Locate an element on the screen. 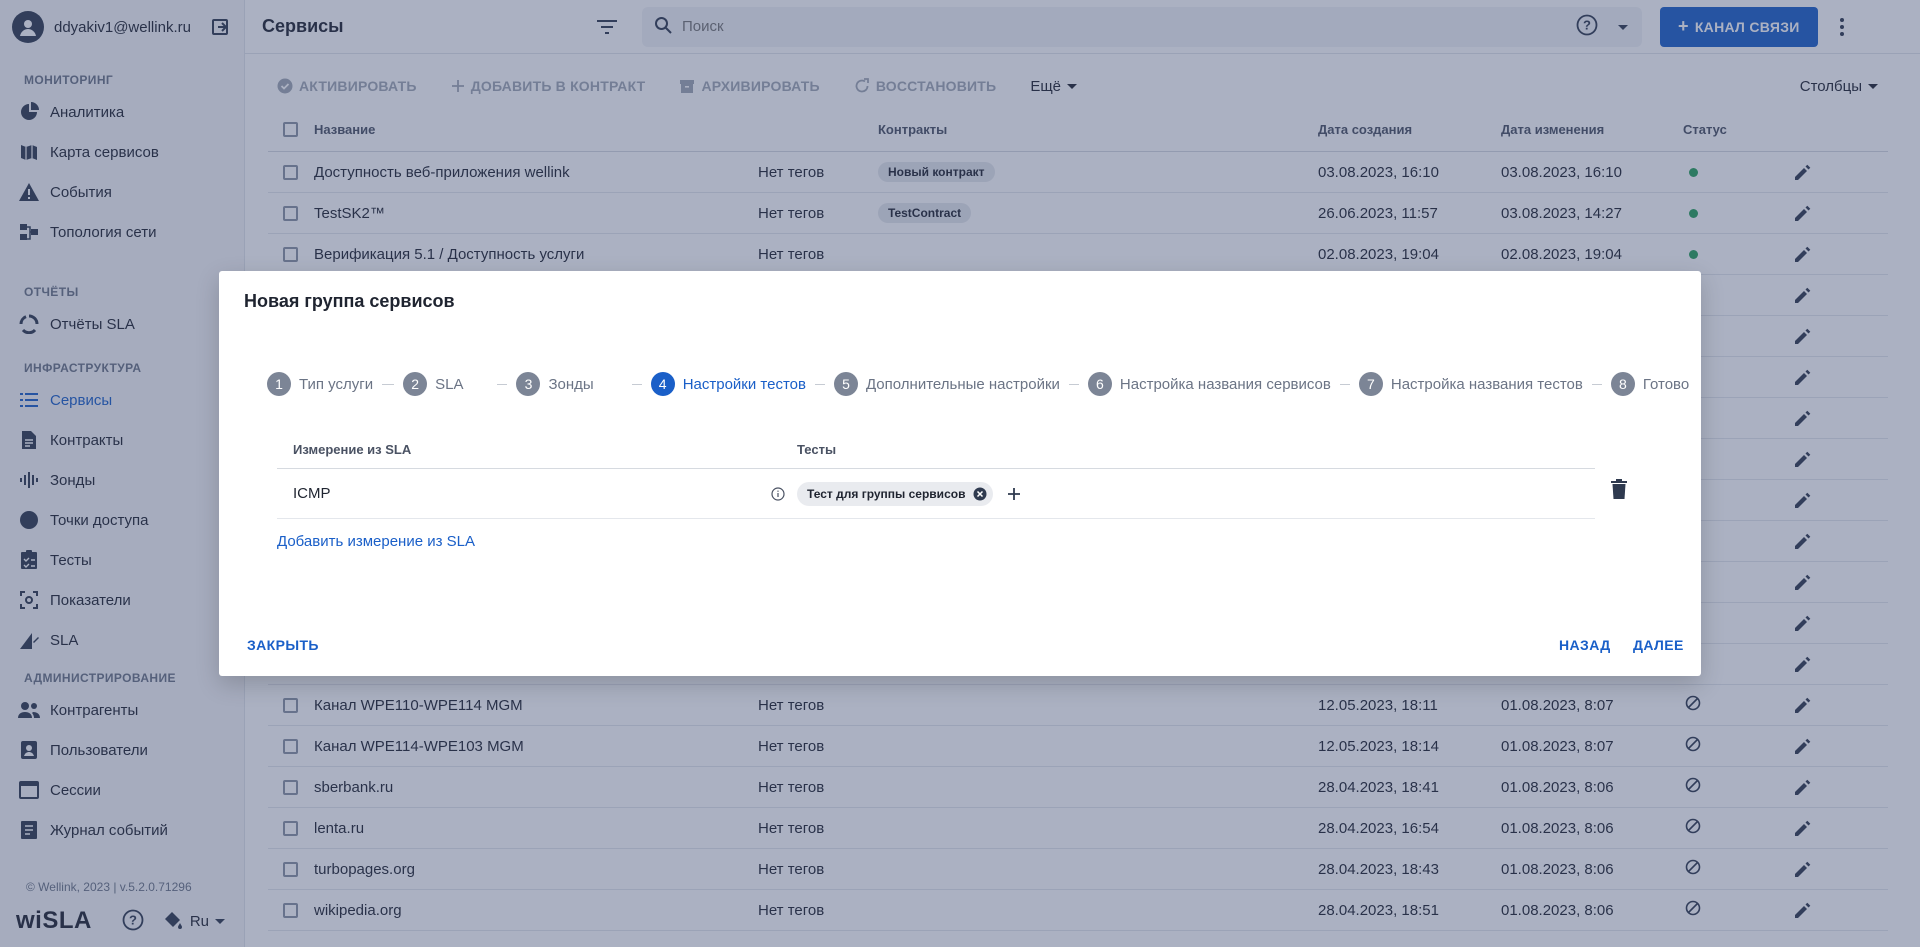 The height and width of the screenshot is (947, 1920). step-number: 6 is located at coordinates (1099, 384).